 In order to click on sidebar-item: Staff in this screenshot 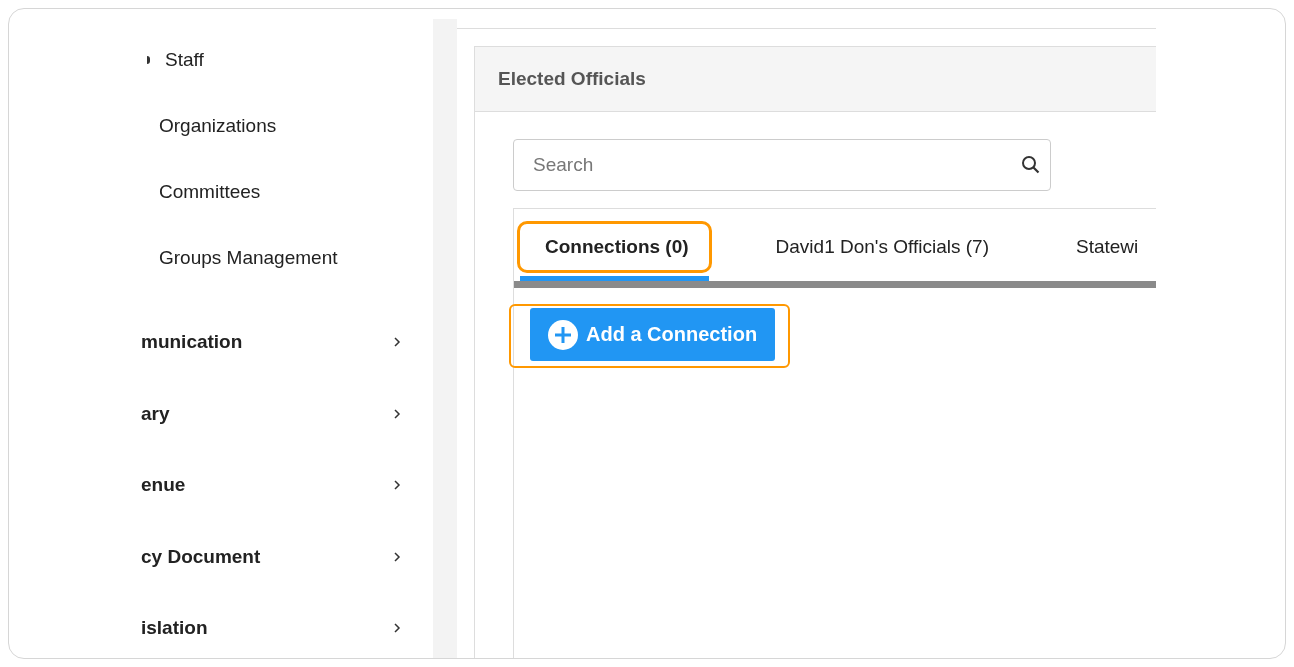, I will do `click(184, 60)`.